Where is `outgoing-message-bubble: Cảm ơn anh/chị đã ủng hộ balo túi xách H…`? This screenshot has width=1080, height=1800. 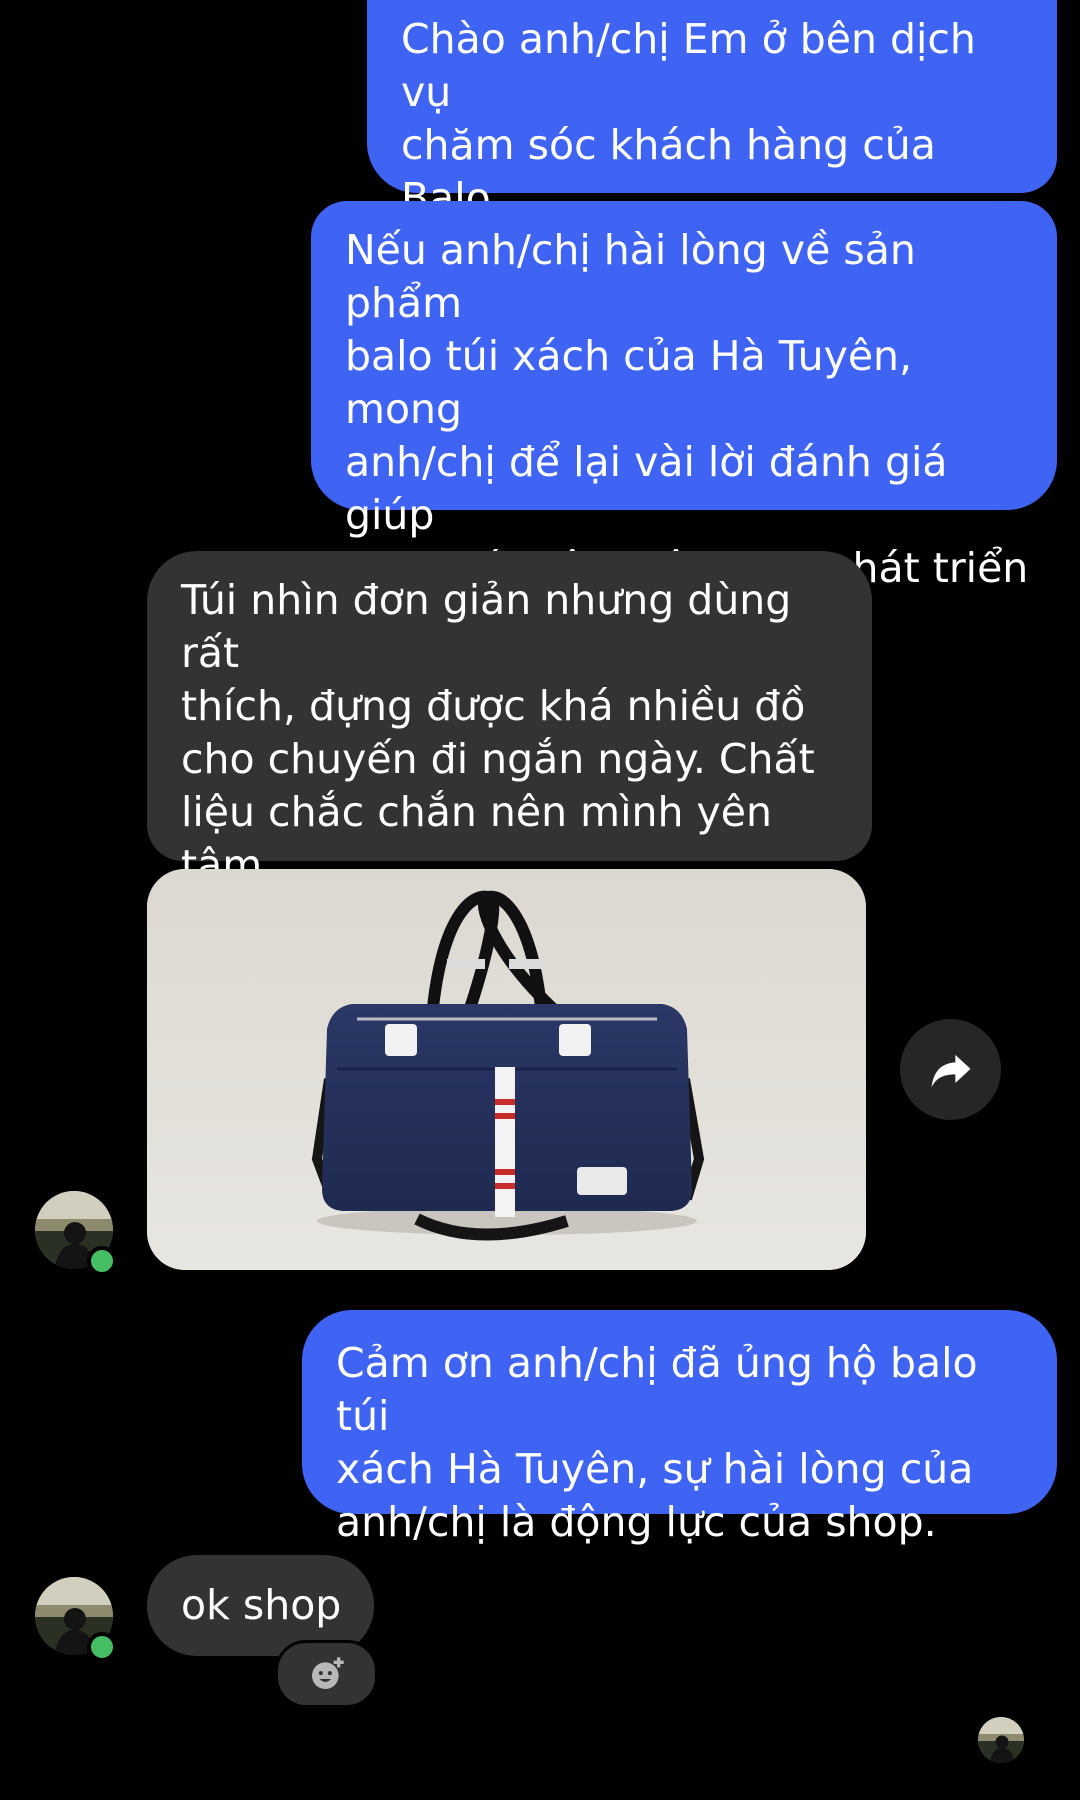
outgoing-message-bubble: Cảm ơn anh/chị đã ủng hộ balo túi xách H… is located at coordinates (679, 1428).